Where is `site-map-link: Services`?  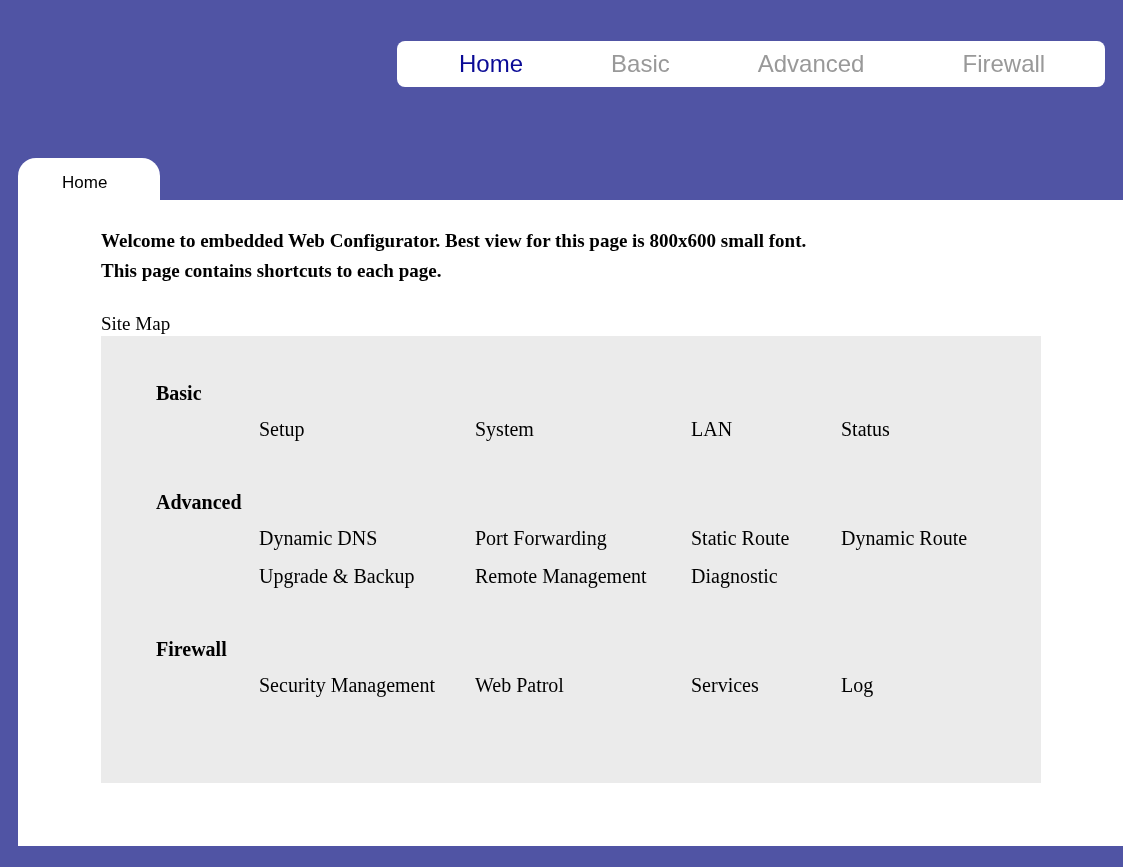
site-map-link: Services is located at coordinates (725, 685).